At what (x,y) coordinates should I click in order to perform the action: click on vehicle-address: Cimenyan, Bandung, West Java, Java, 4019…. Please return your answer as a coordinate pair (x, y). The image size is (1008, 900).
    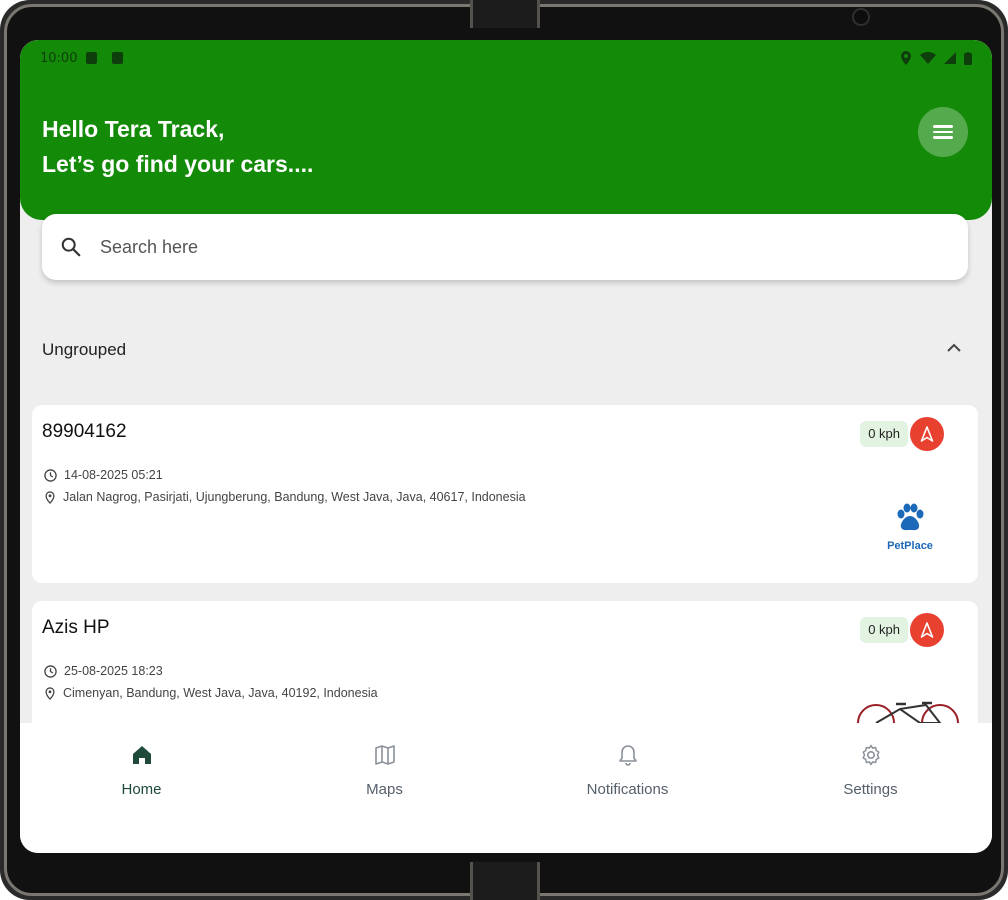
    Looking at the image, I should click on (220, 693).